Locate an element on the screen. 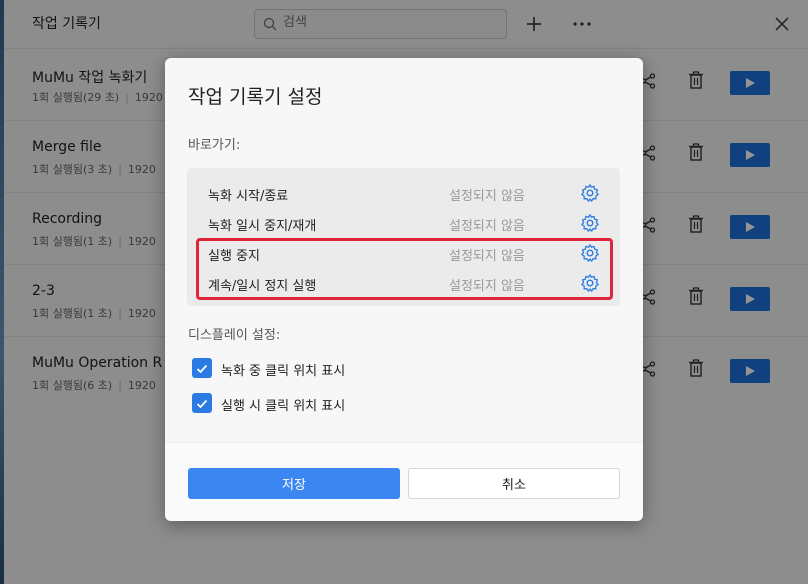 This screenshot has height=584, width=808. shortcut-row: 녹화 시작/종료 설정되지 않음 is located at coordinates (403, 193).